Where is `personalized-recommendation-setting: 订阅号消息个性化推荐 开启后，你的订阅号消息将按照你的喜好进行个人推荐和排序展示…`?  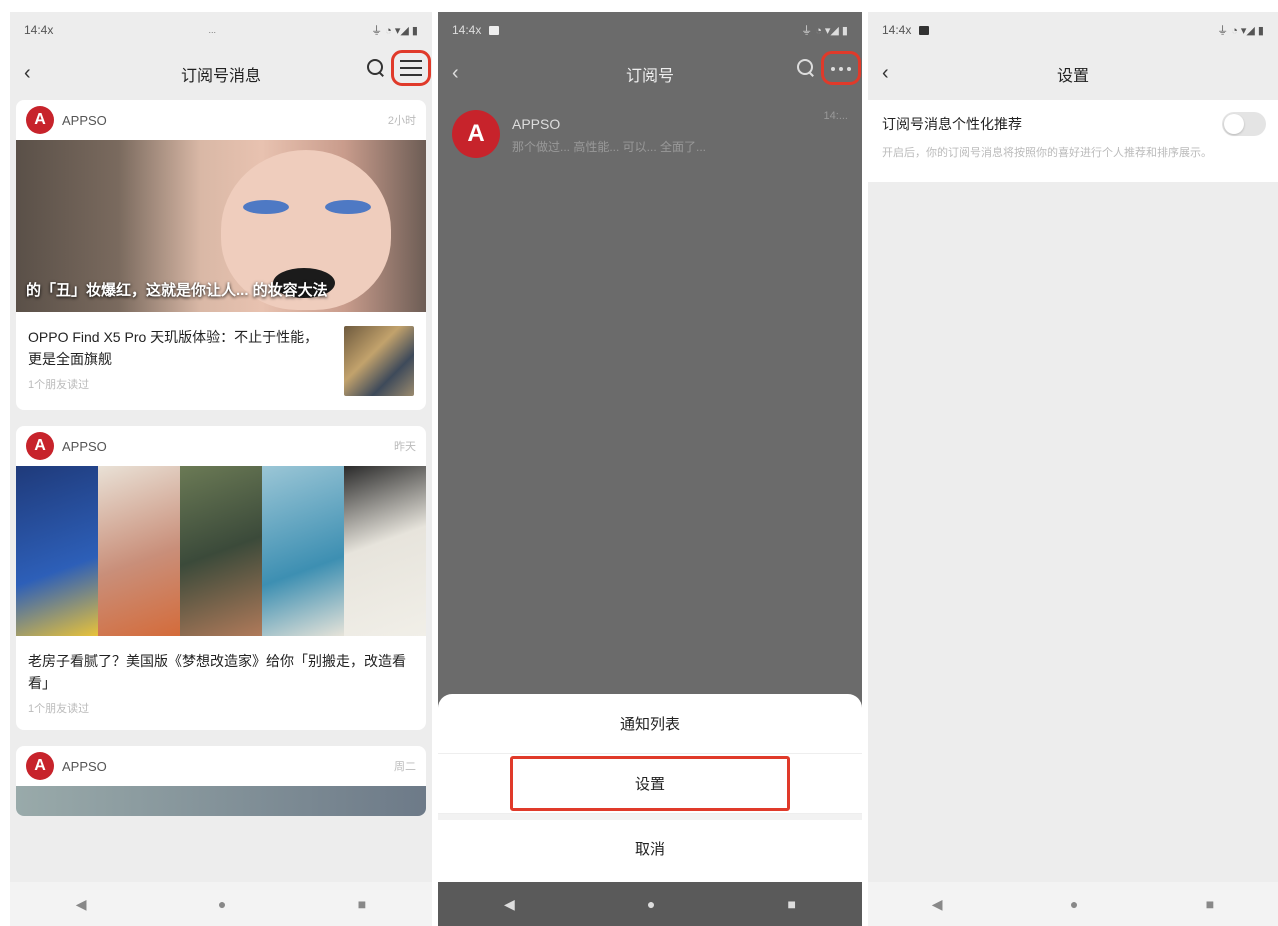
personalized-recommendation-setting: 订阅号消息个性化推荐 开启后，你的订阅号消息将按照你的喜好进行个人推荐和排序展示… is located at coordinates (1073, 141).